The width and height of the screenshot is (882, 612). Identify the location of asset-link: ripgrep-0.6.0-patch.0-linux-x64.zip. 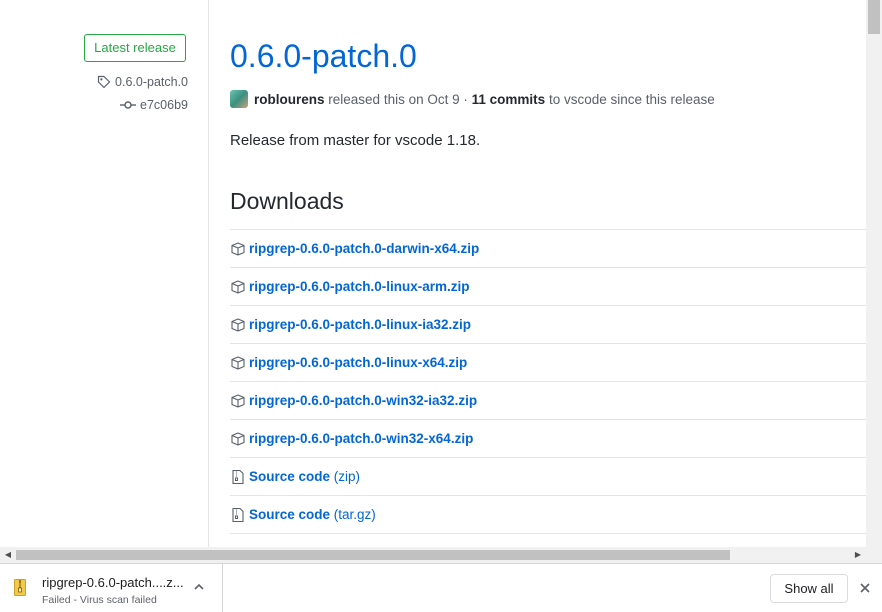
(358, 362).